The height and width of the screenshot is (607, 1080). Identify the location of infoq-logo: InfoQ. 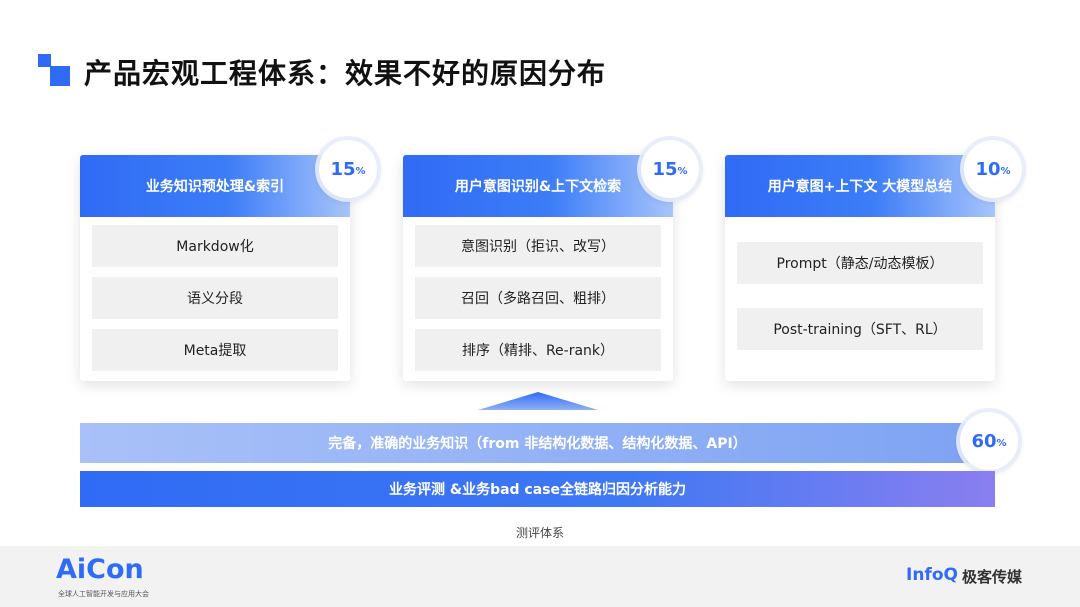
(932, 575).